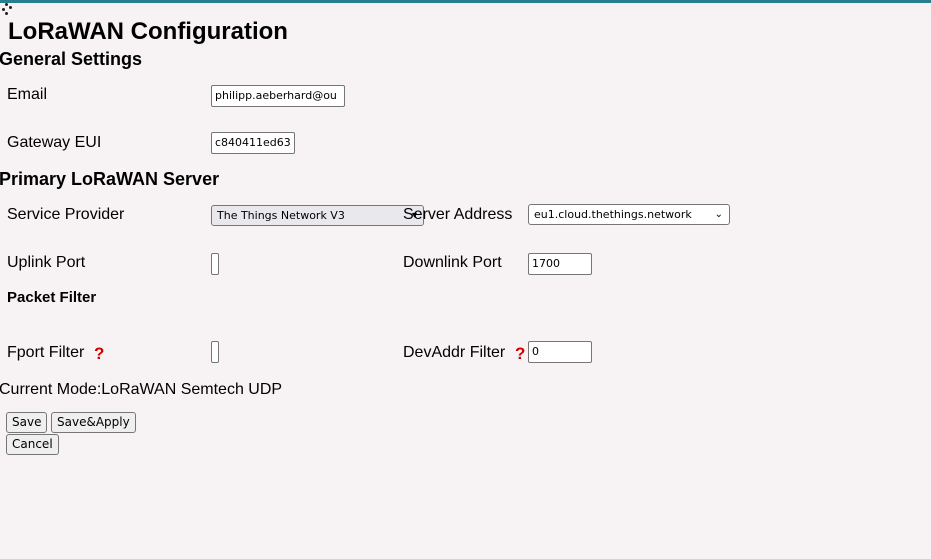 Image resolution: width=931 pixels, height=559 pixels. What do you see at coordinates (27, 94) in the screenshot?
I see `email-label: Email` at bounding box center [27, 94].